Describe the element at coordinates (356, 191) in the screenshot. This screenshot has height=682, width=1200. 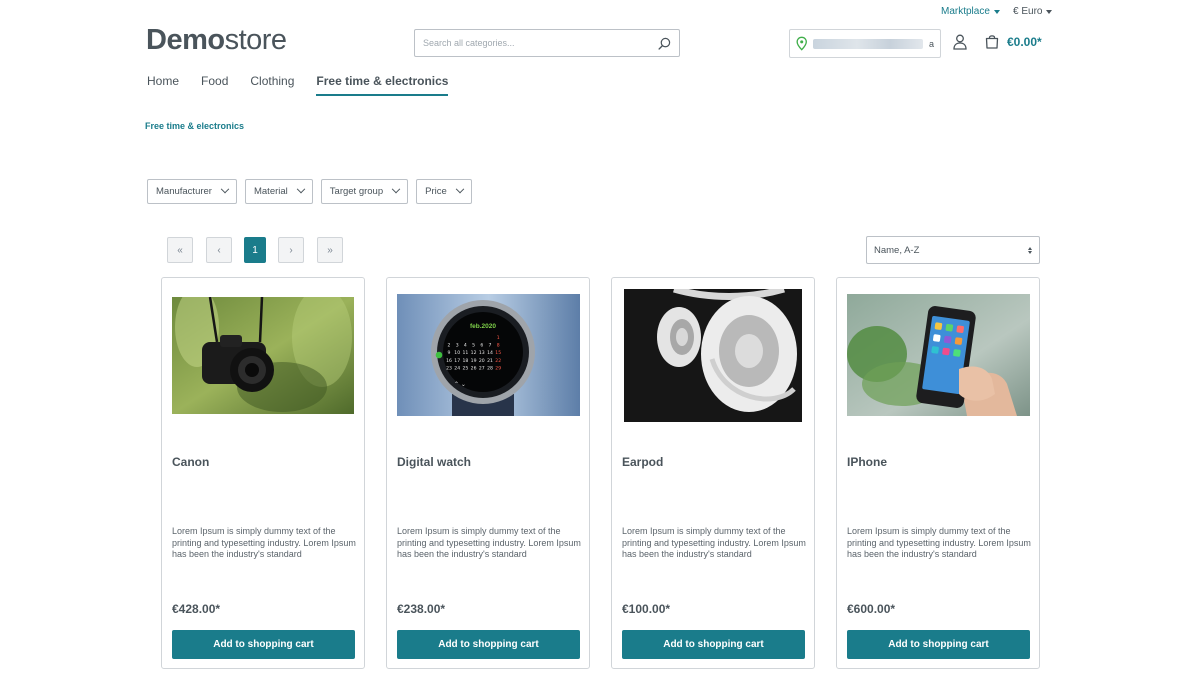
I see `filter-label: Target group` at that location.